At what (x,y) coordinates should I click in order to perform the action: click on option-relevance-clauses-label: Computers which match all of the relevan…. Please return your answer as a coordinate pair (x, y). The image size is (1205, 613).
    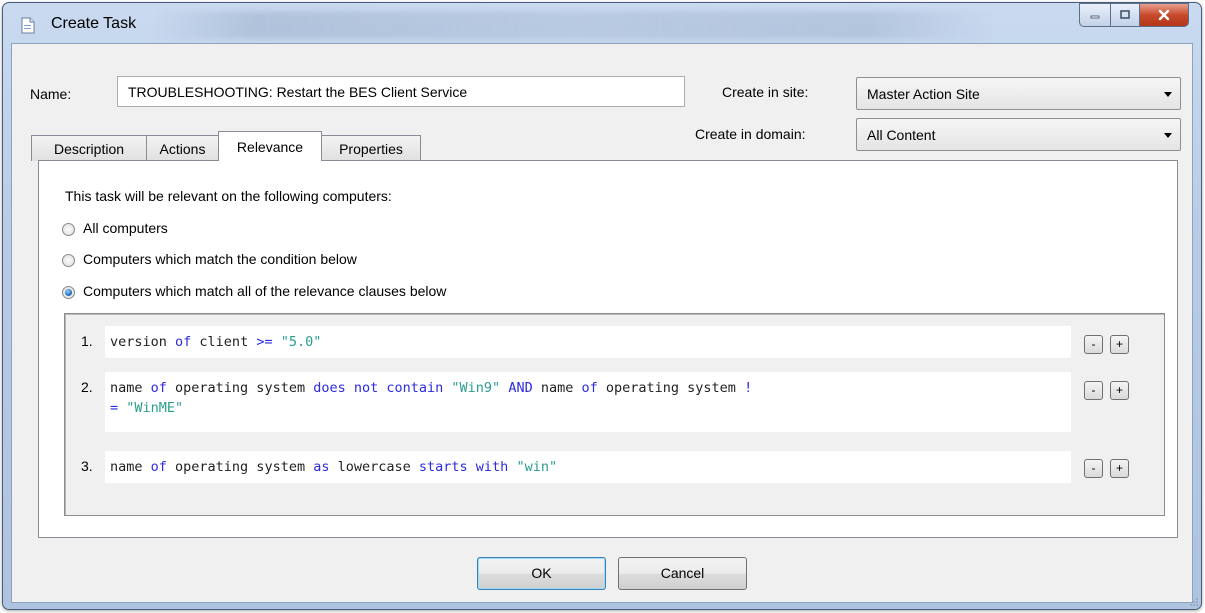
    Looking at the image, I should click on (265, 291).